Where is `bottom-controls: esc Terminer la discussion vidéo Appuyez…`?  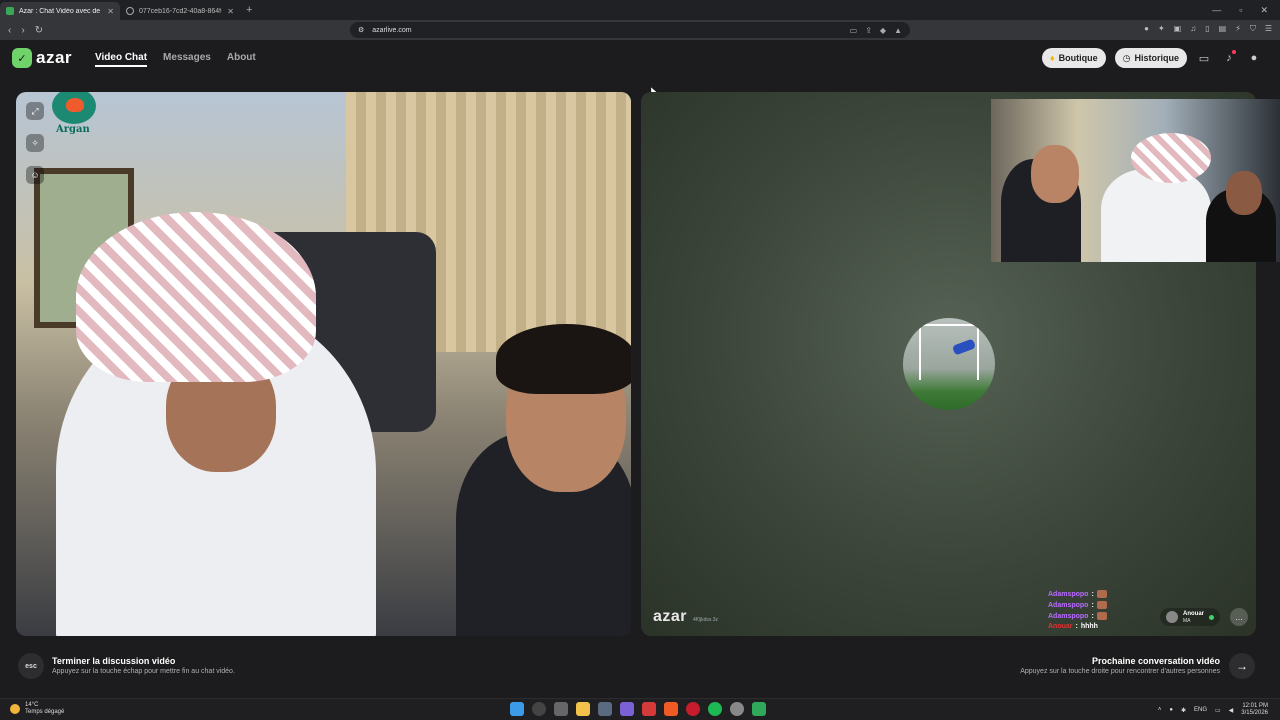
bottom-controls: esc Terminer la discussion vidéo Appuyez… is located at coordinates (640, 671).